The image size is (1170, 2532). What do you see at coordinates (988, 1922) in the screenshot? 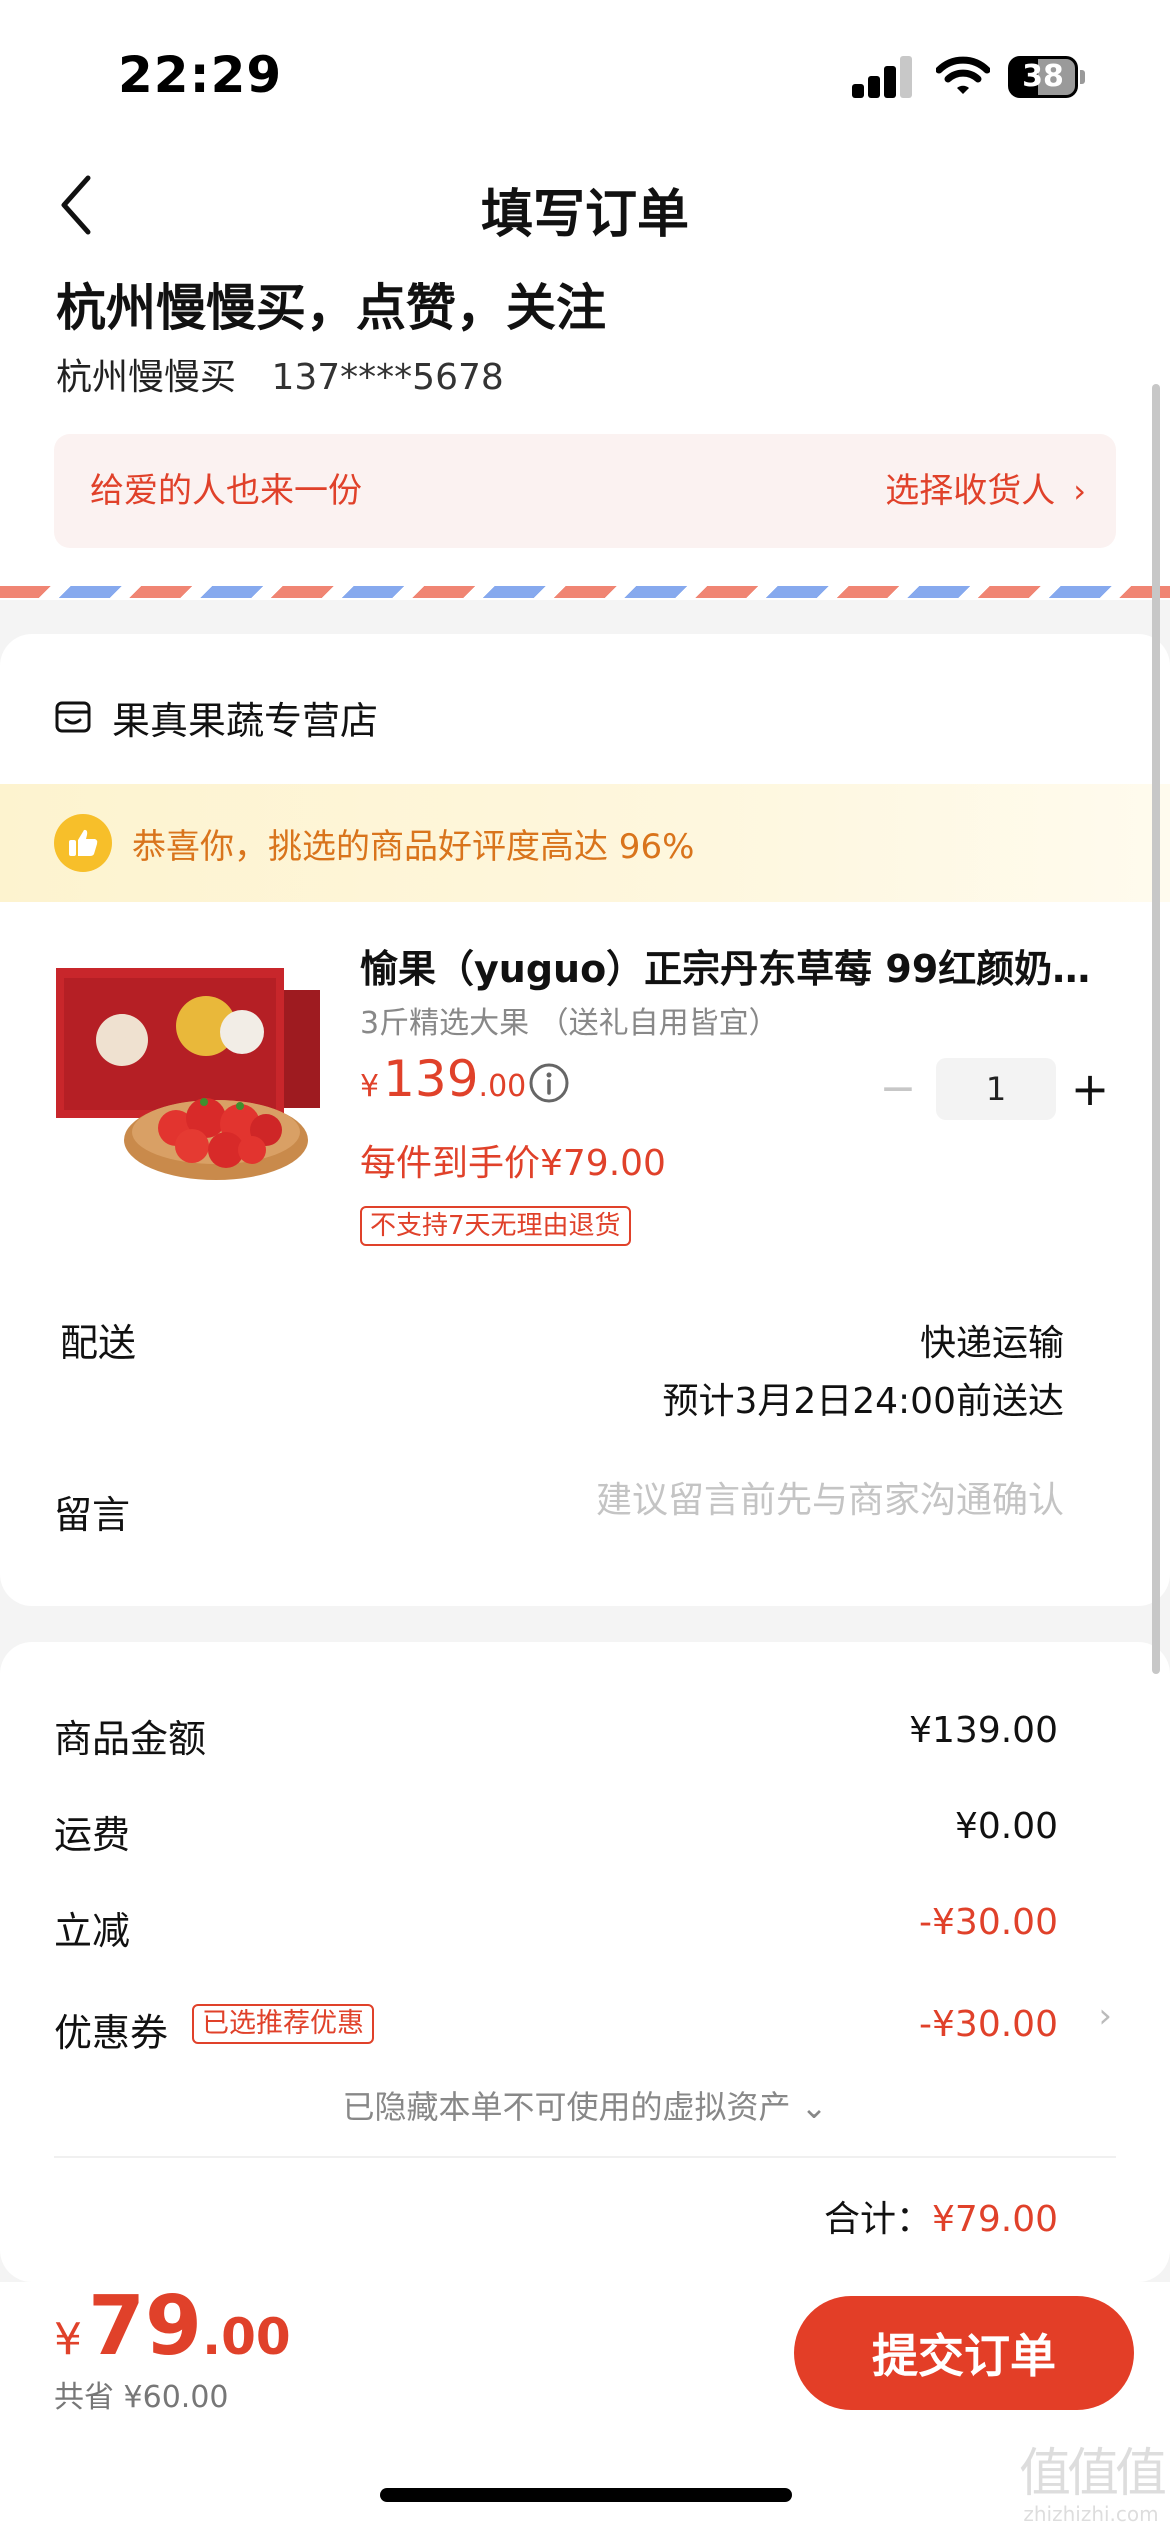
I see `instant-discount-value: -¥30.00` at bounding box center [988, 1922].